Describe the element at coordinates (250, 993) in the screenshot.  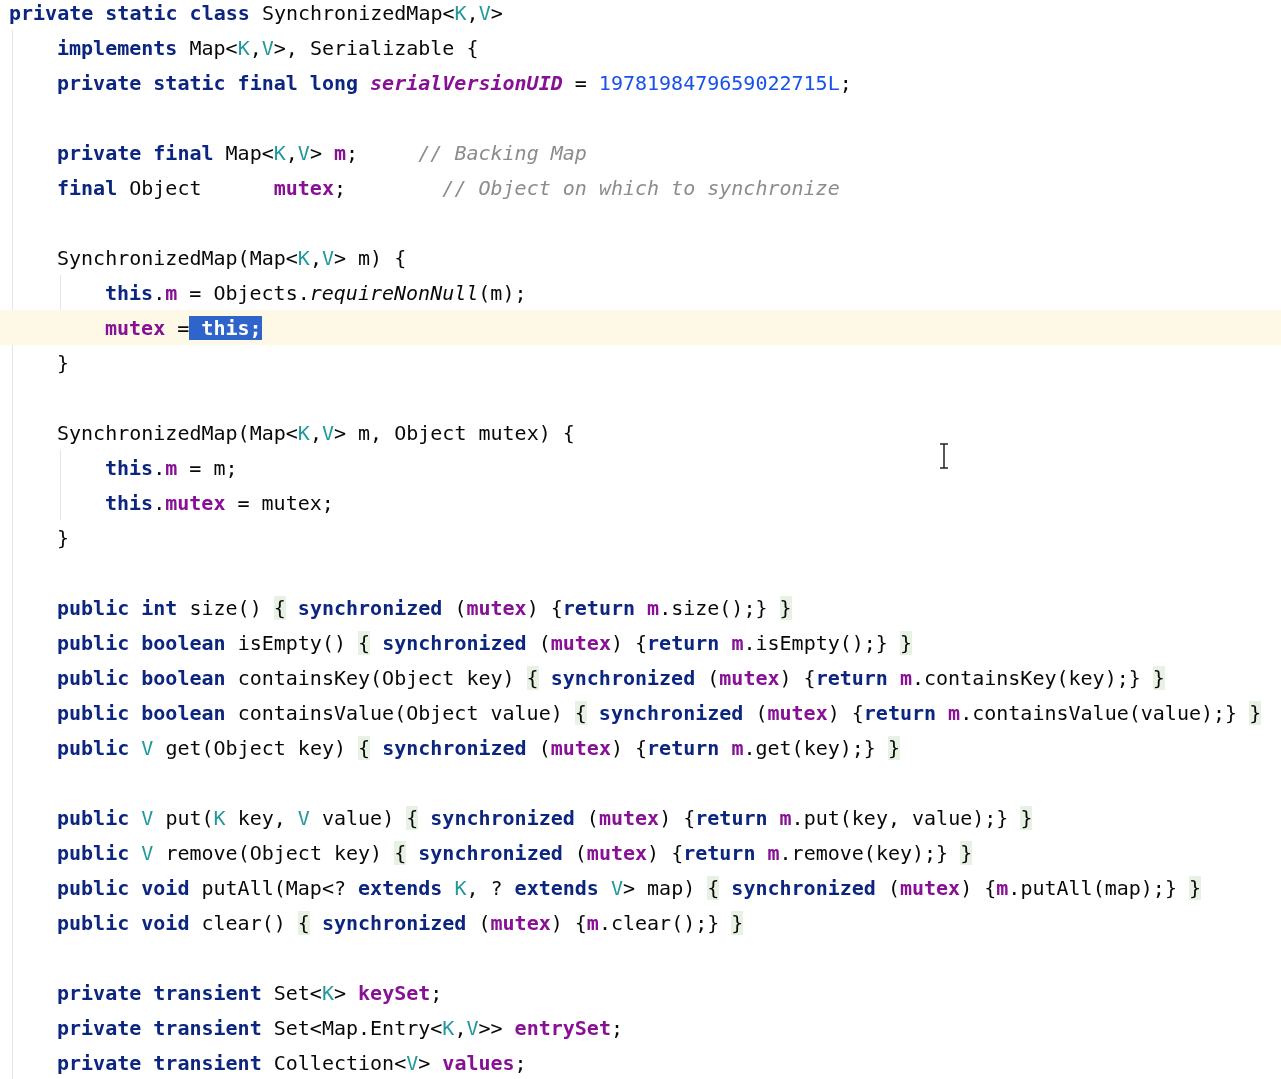
I see `code-line: private transient Set<K> keySet;` at that location.